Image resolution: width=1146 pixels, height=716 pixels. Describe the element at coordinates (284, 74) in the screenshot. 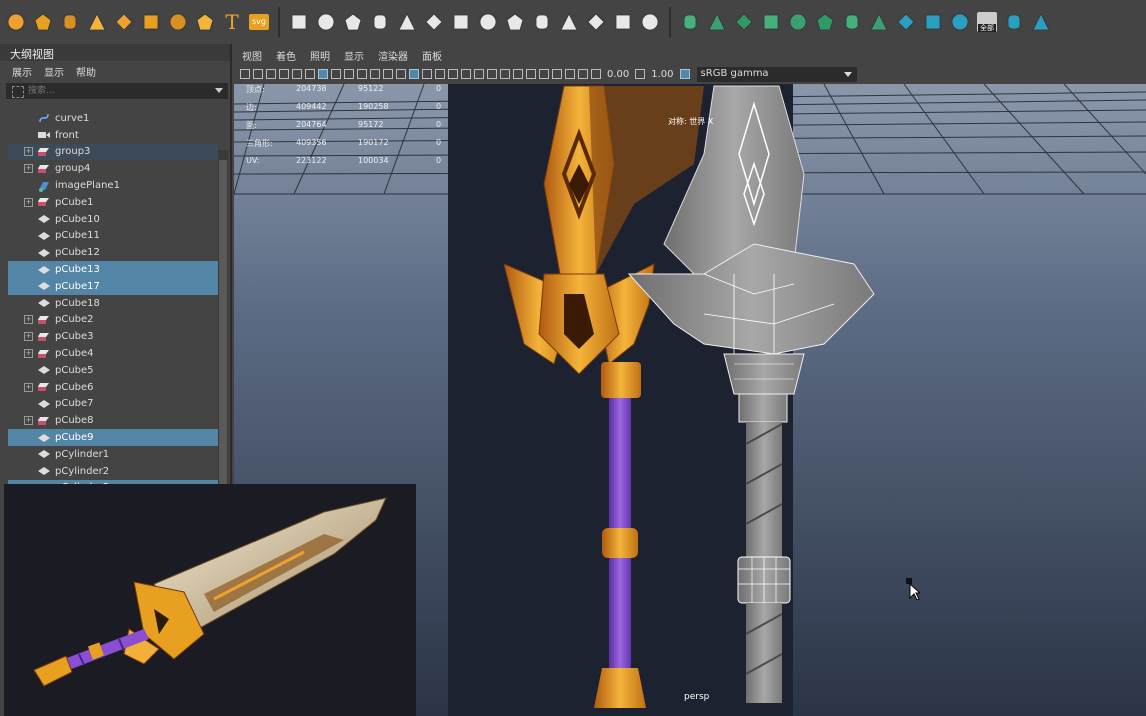

I see `image-plane-icon` at that location.